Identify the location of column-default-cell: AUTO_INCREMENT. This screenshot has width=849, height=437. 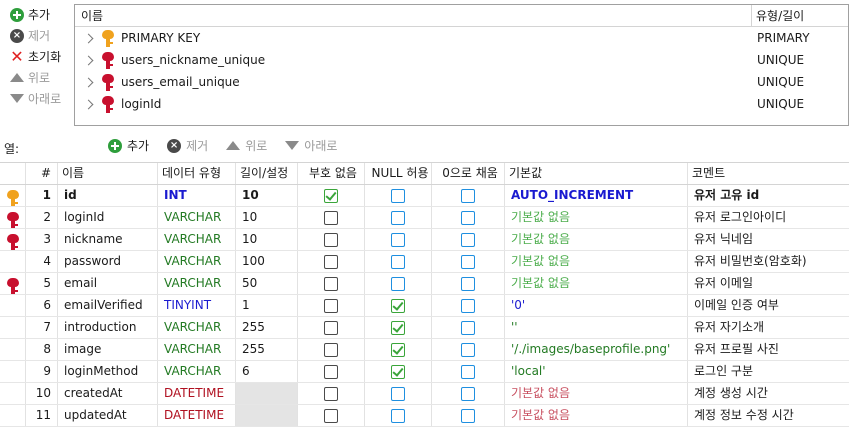
(596, 195).